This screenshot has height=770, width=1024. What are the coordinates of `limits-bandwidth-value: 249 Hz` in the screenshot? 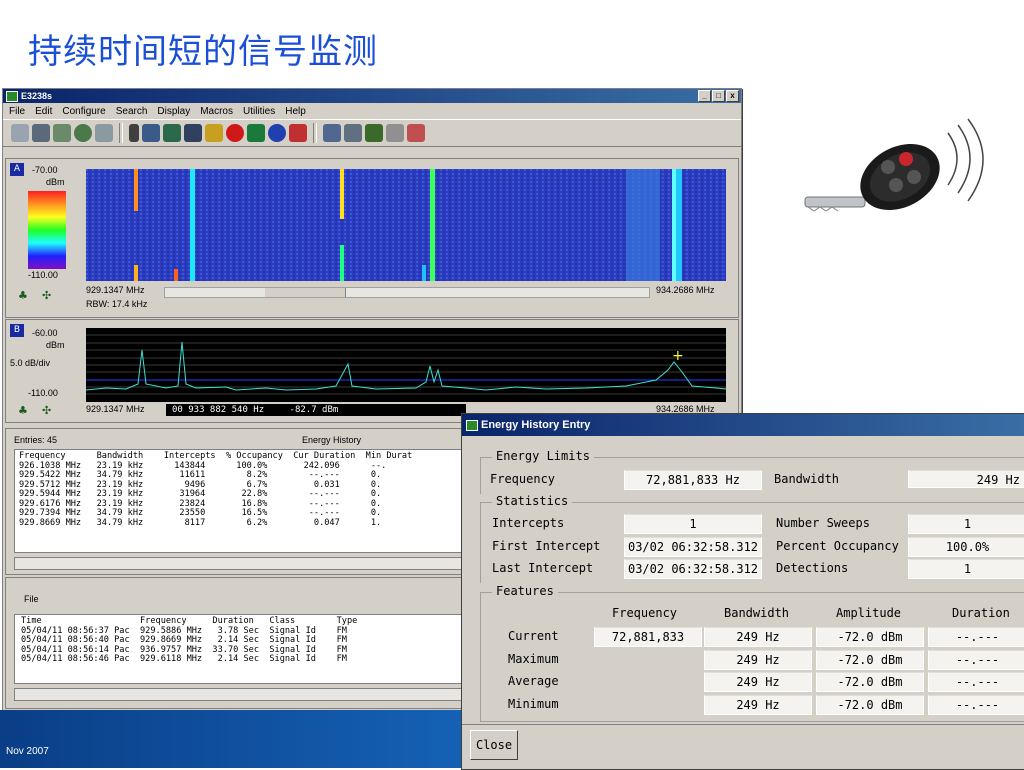 It's located at (966, 479).